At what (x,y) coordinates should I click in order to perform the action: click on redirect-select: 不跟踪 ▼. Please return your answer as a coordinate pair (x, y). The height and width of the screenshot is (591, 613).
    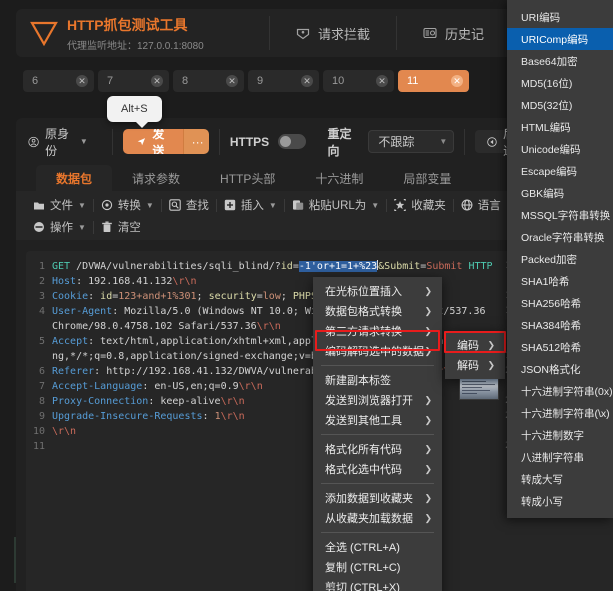
    Looking at the image, I should click on (411, 141).